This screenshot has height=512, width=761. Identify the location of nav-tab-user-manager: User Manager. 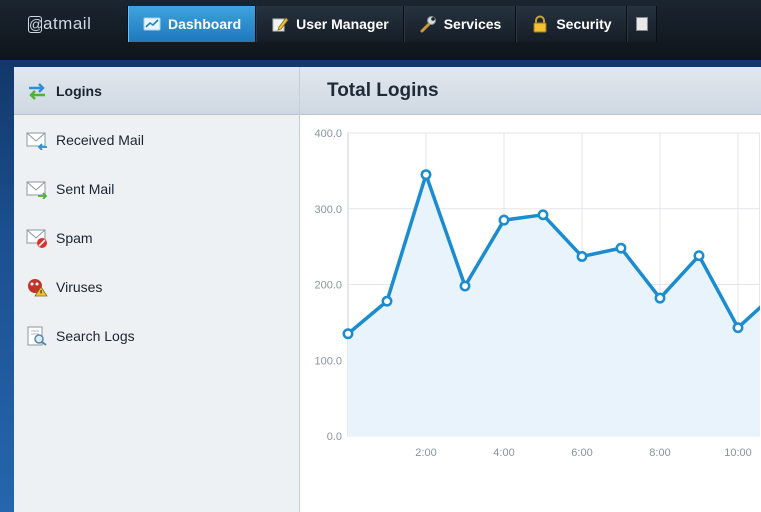
(330, 24).